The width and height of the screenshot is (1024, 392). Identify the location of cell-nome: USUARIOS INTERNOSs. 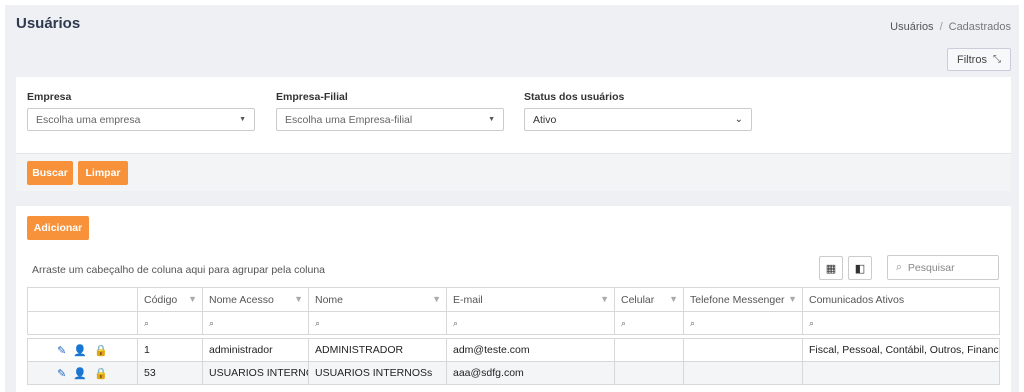
(377, 373).